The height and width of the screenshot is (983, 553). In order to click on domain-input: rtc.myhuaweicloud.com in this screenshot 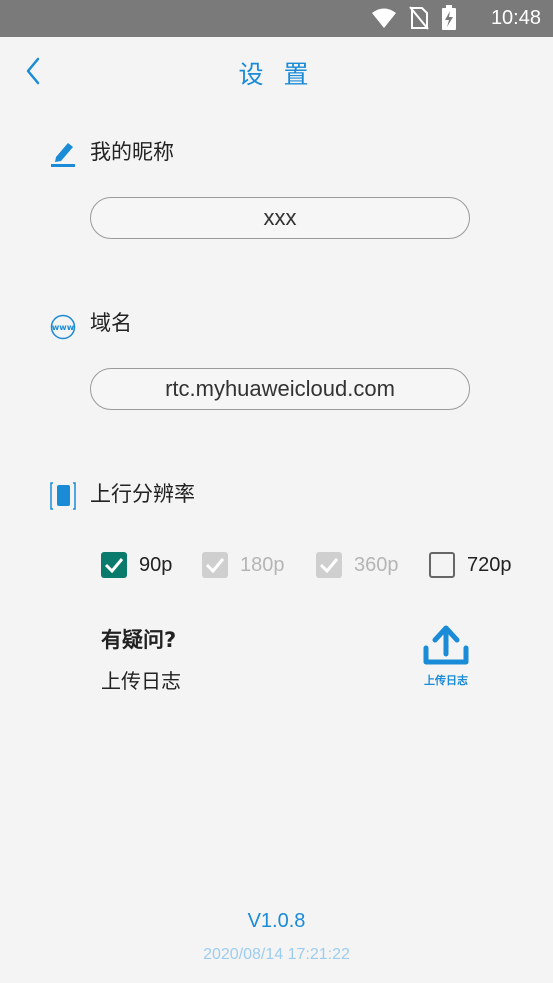, I will do `click(280, 389)`.